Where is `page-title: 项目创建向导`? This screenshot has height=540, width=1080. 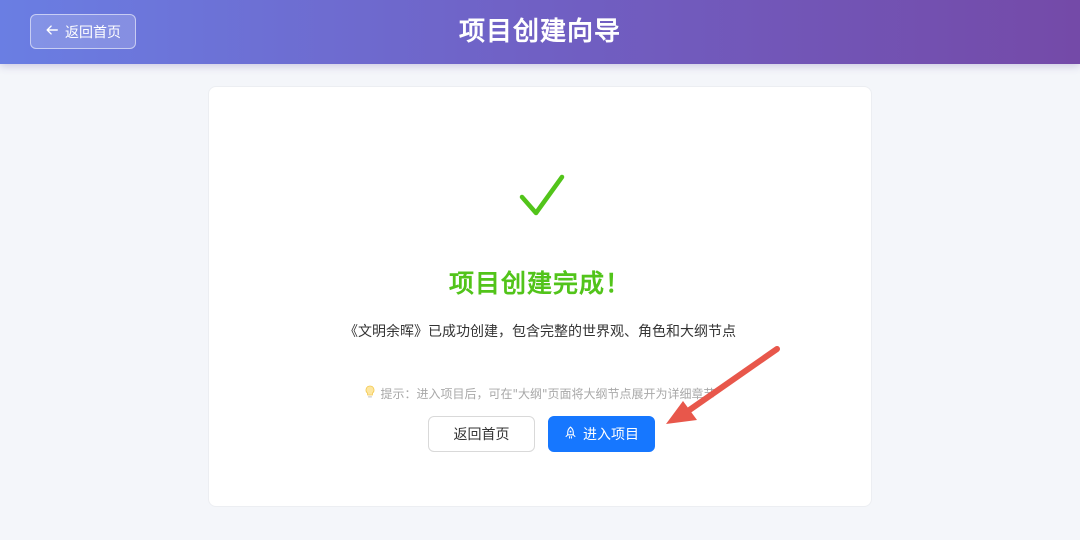 page-title: 项目创建向导 is located at coordinates (539, 32).